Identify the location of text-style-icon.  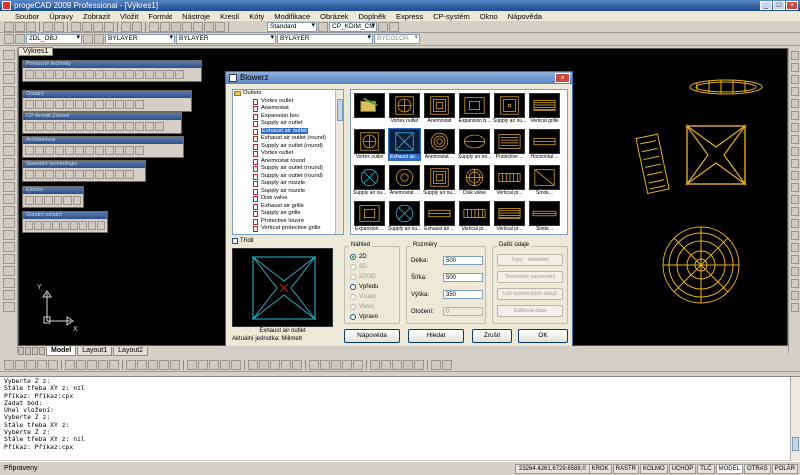
(323, 26).